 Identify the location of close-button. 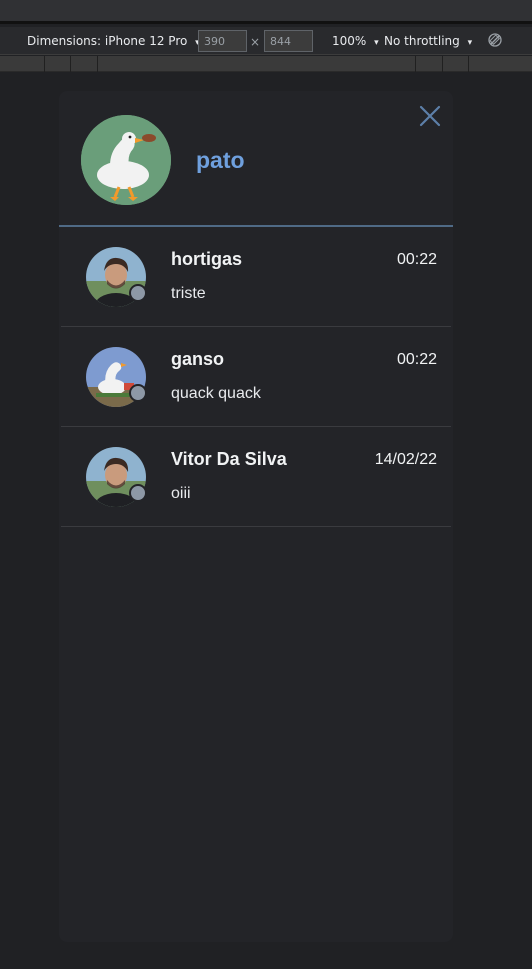
(430, 116).